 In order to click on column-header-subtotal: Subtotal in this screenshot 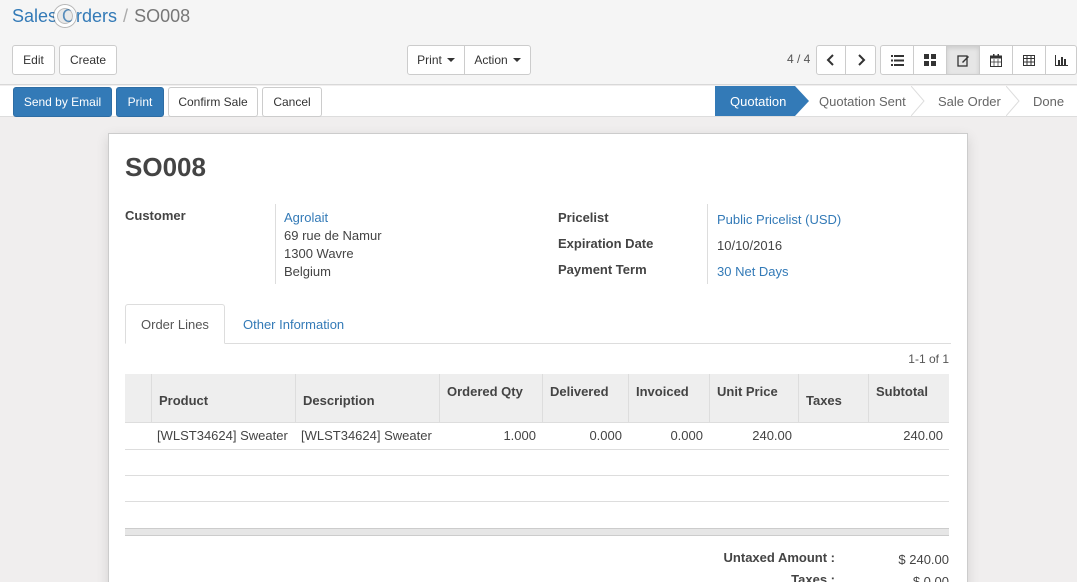, I will do `click(908, 398)`.